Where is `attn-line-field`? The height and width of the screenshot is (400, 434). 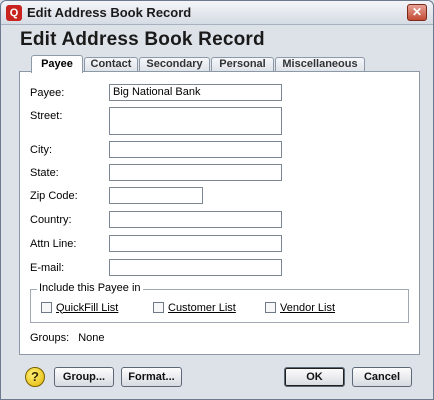
attn-line-field is located at coordinates (195, 243).